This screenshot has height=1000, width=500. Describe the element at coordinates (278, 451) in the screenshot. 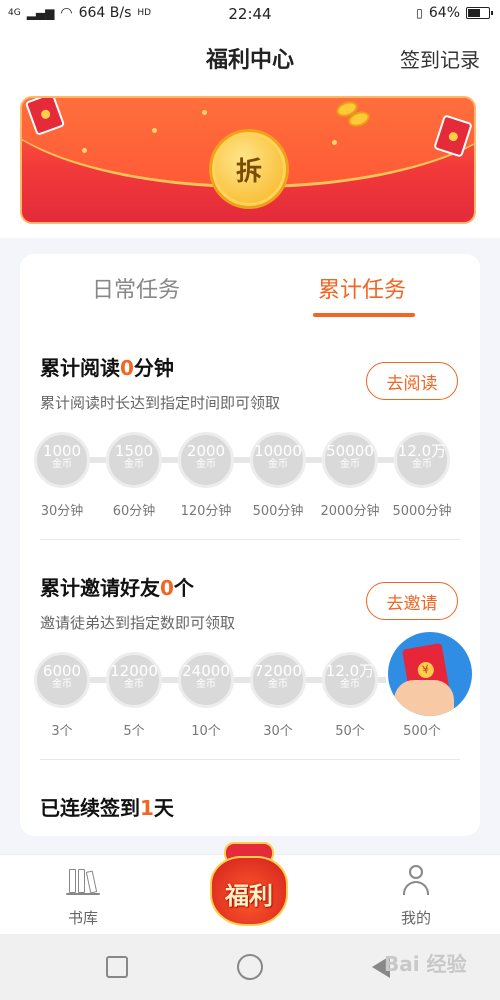

I see `reward-amount: 10000` at that location.